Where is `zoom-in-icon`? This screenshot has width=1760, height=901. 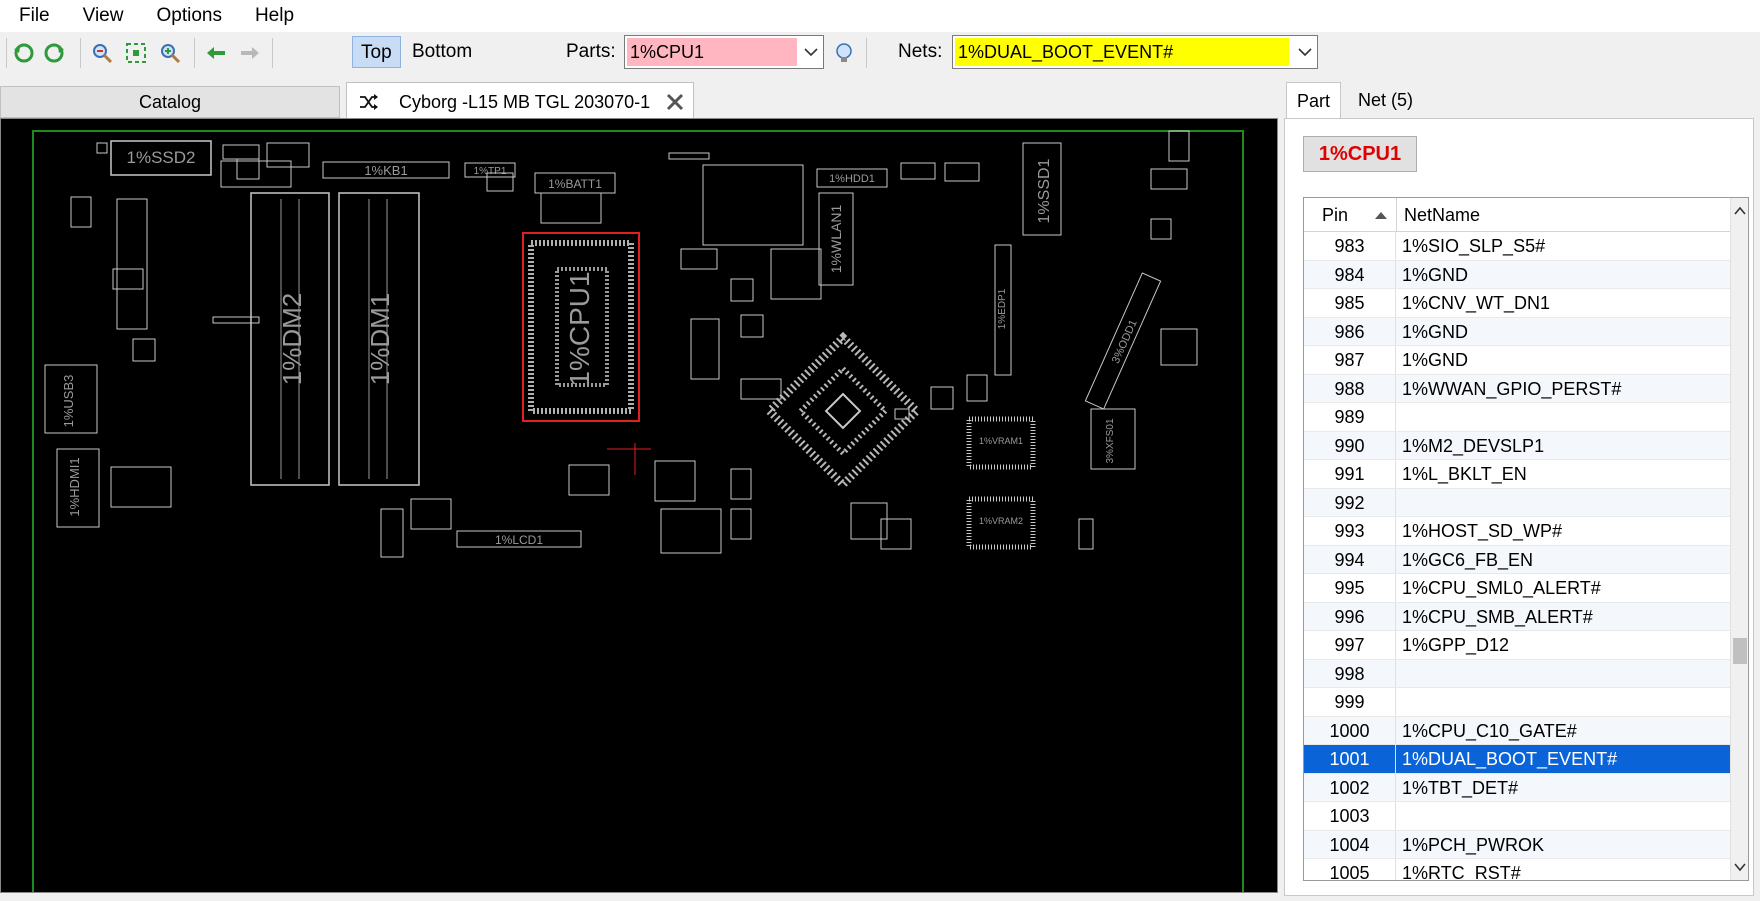 zoom-in-icon is located at coordinates (170, 53).